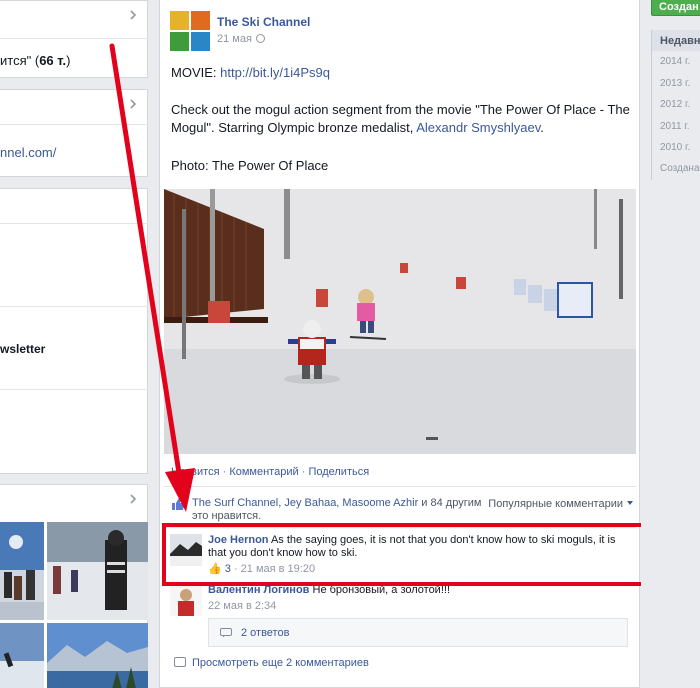 This screenshot has width=700, height=688. Describe the element at coordinates (178, 504) in the screenshot. I see `thumbs-up-icon` at that location.